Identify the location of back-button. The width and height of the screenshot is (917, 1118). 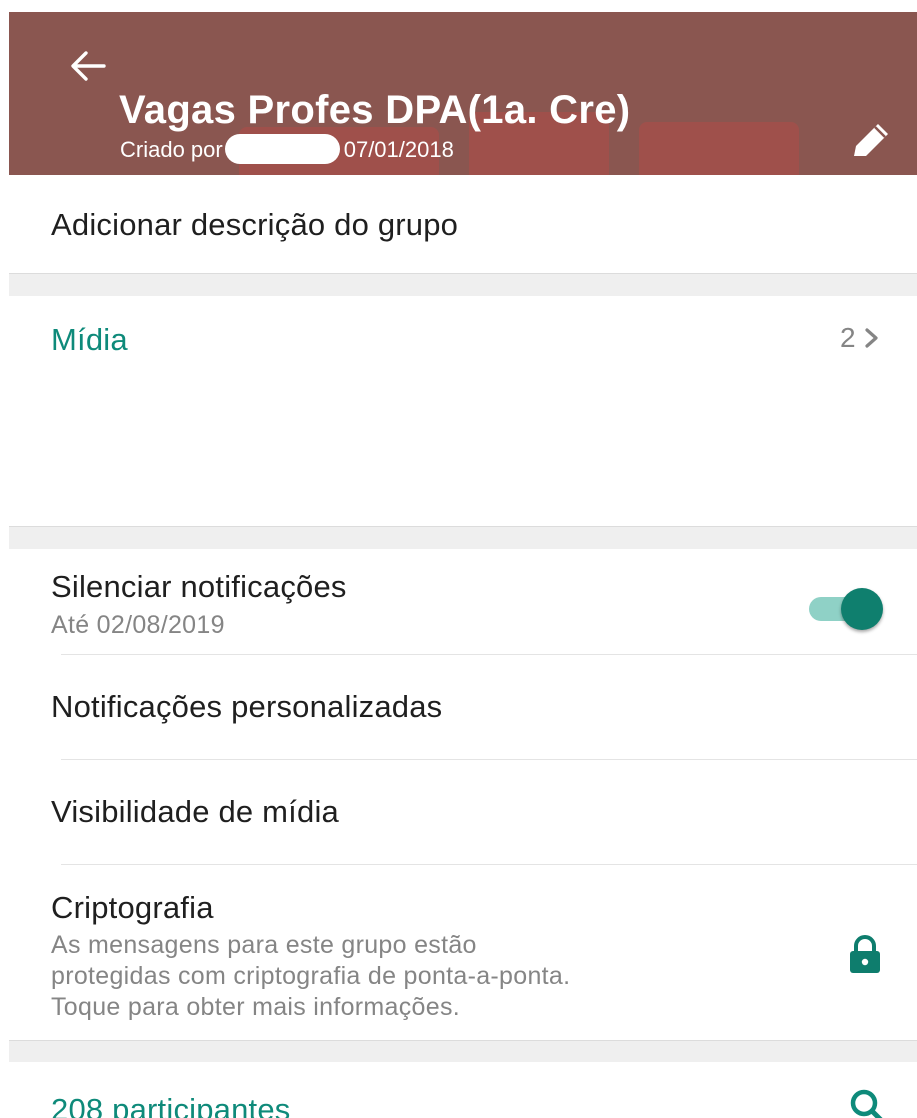
(88, 66).